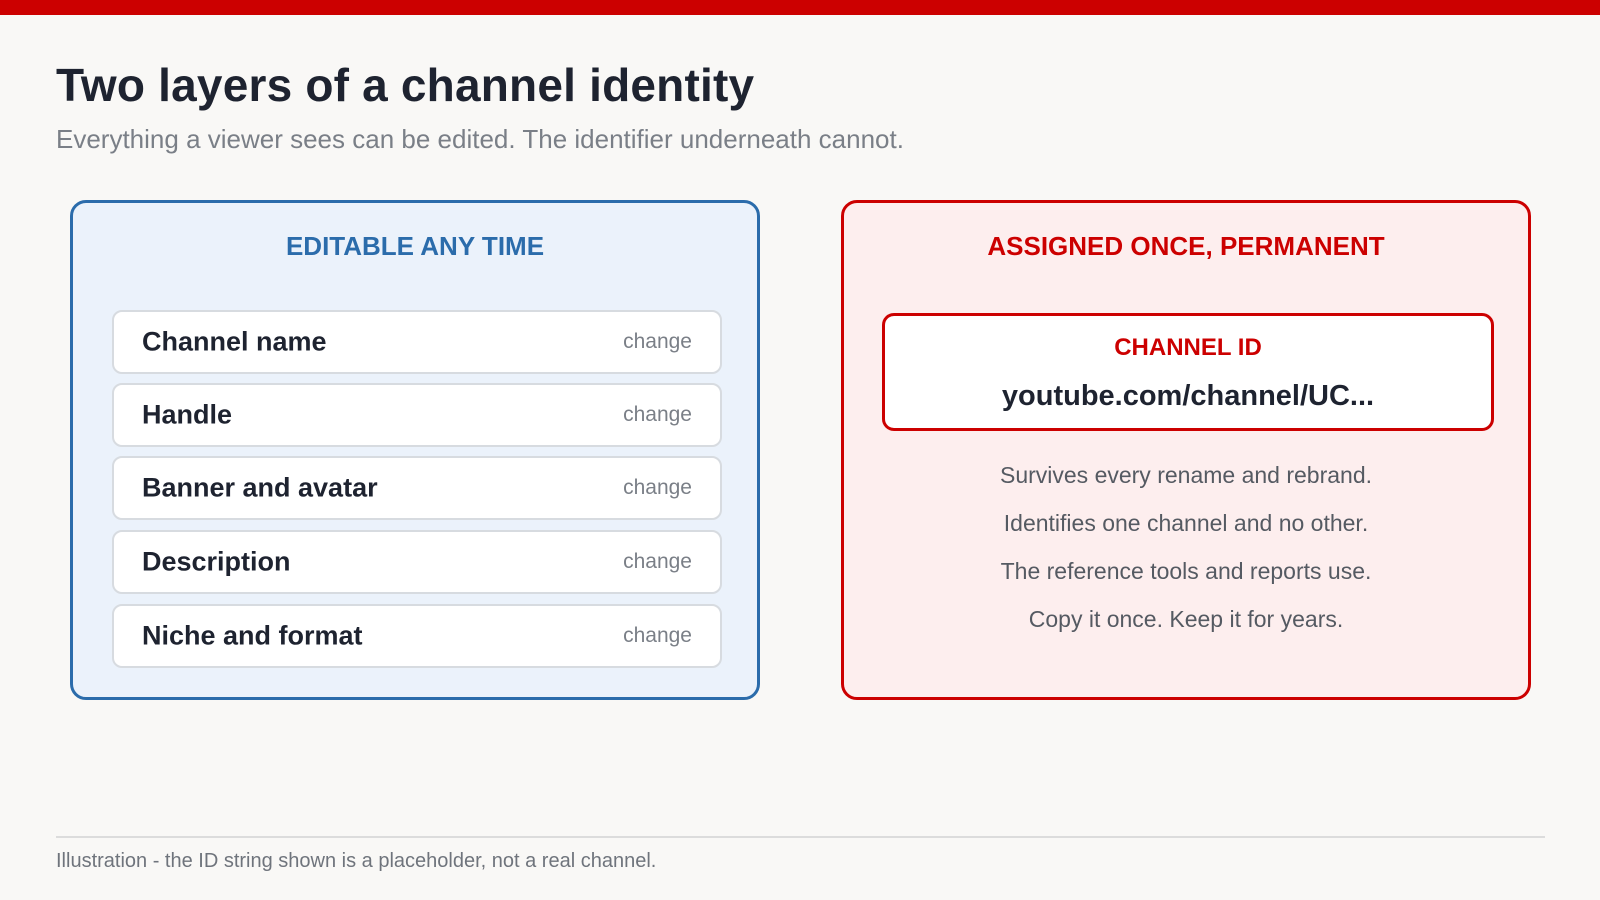 This screenshot has height=900, width=1600. Describe the element at coordinates (800, 7) in the screenshot. I see `top-accent-bar` at that location.